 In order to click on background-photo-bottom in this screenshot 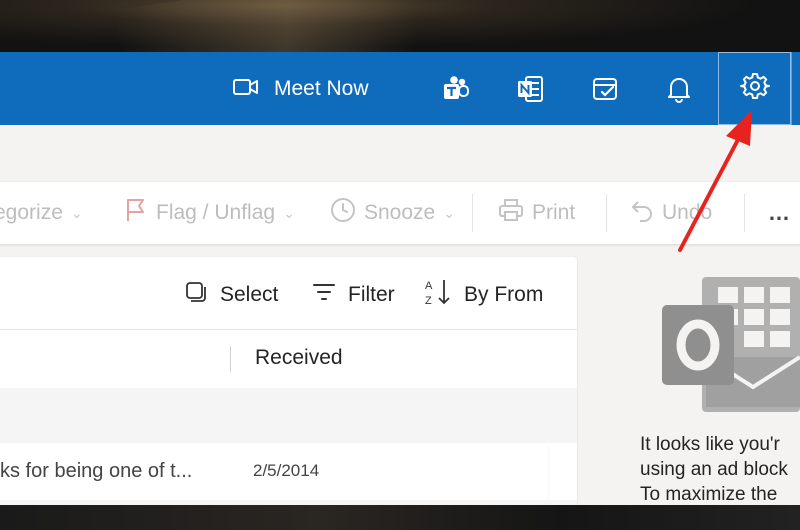, I will do `click(400, 517)`.